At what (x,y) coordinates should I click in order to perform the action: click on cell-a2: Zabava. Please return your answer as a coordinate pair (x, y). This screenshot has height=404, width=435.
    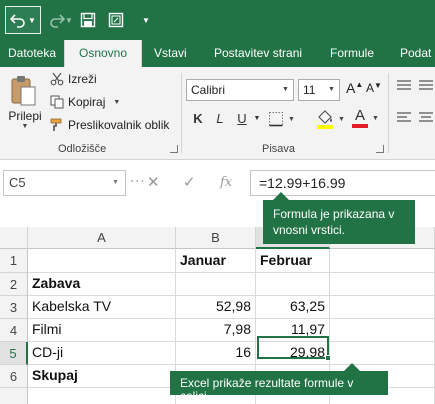
    Looking at the image, I should click on (102, 284).